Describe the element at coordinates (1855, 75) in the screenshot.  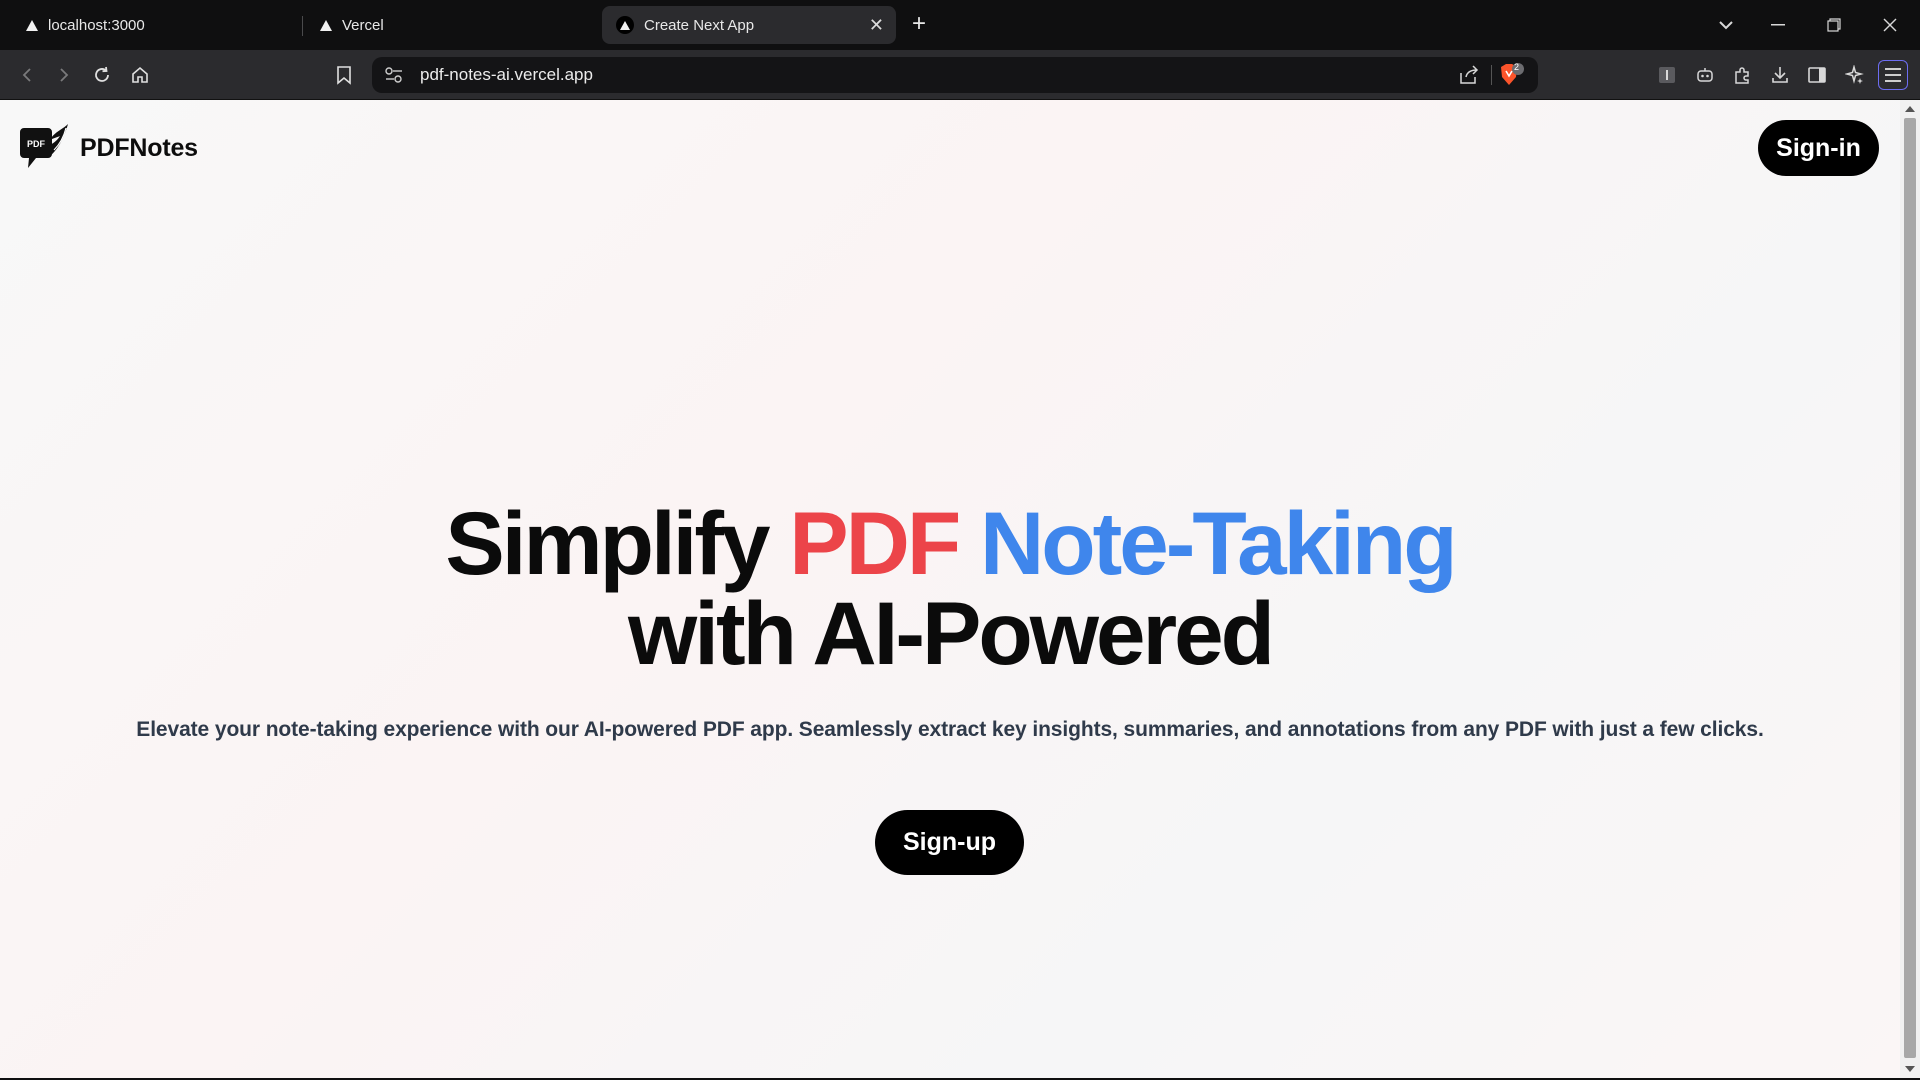
I see `leo-ai-icon` at that location.